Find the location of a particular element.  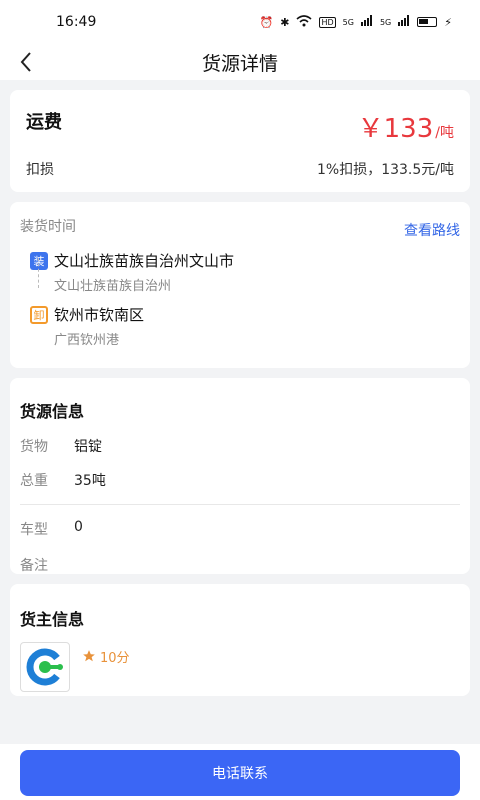

status-icons: ⏰ ✱ HD 5G 5G ⚡ is located at coordinates (355, 22).